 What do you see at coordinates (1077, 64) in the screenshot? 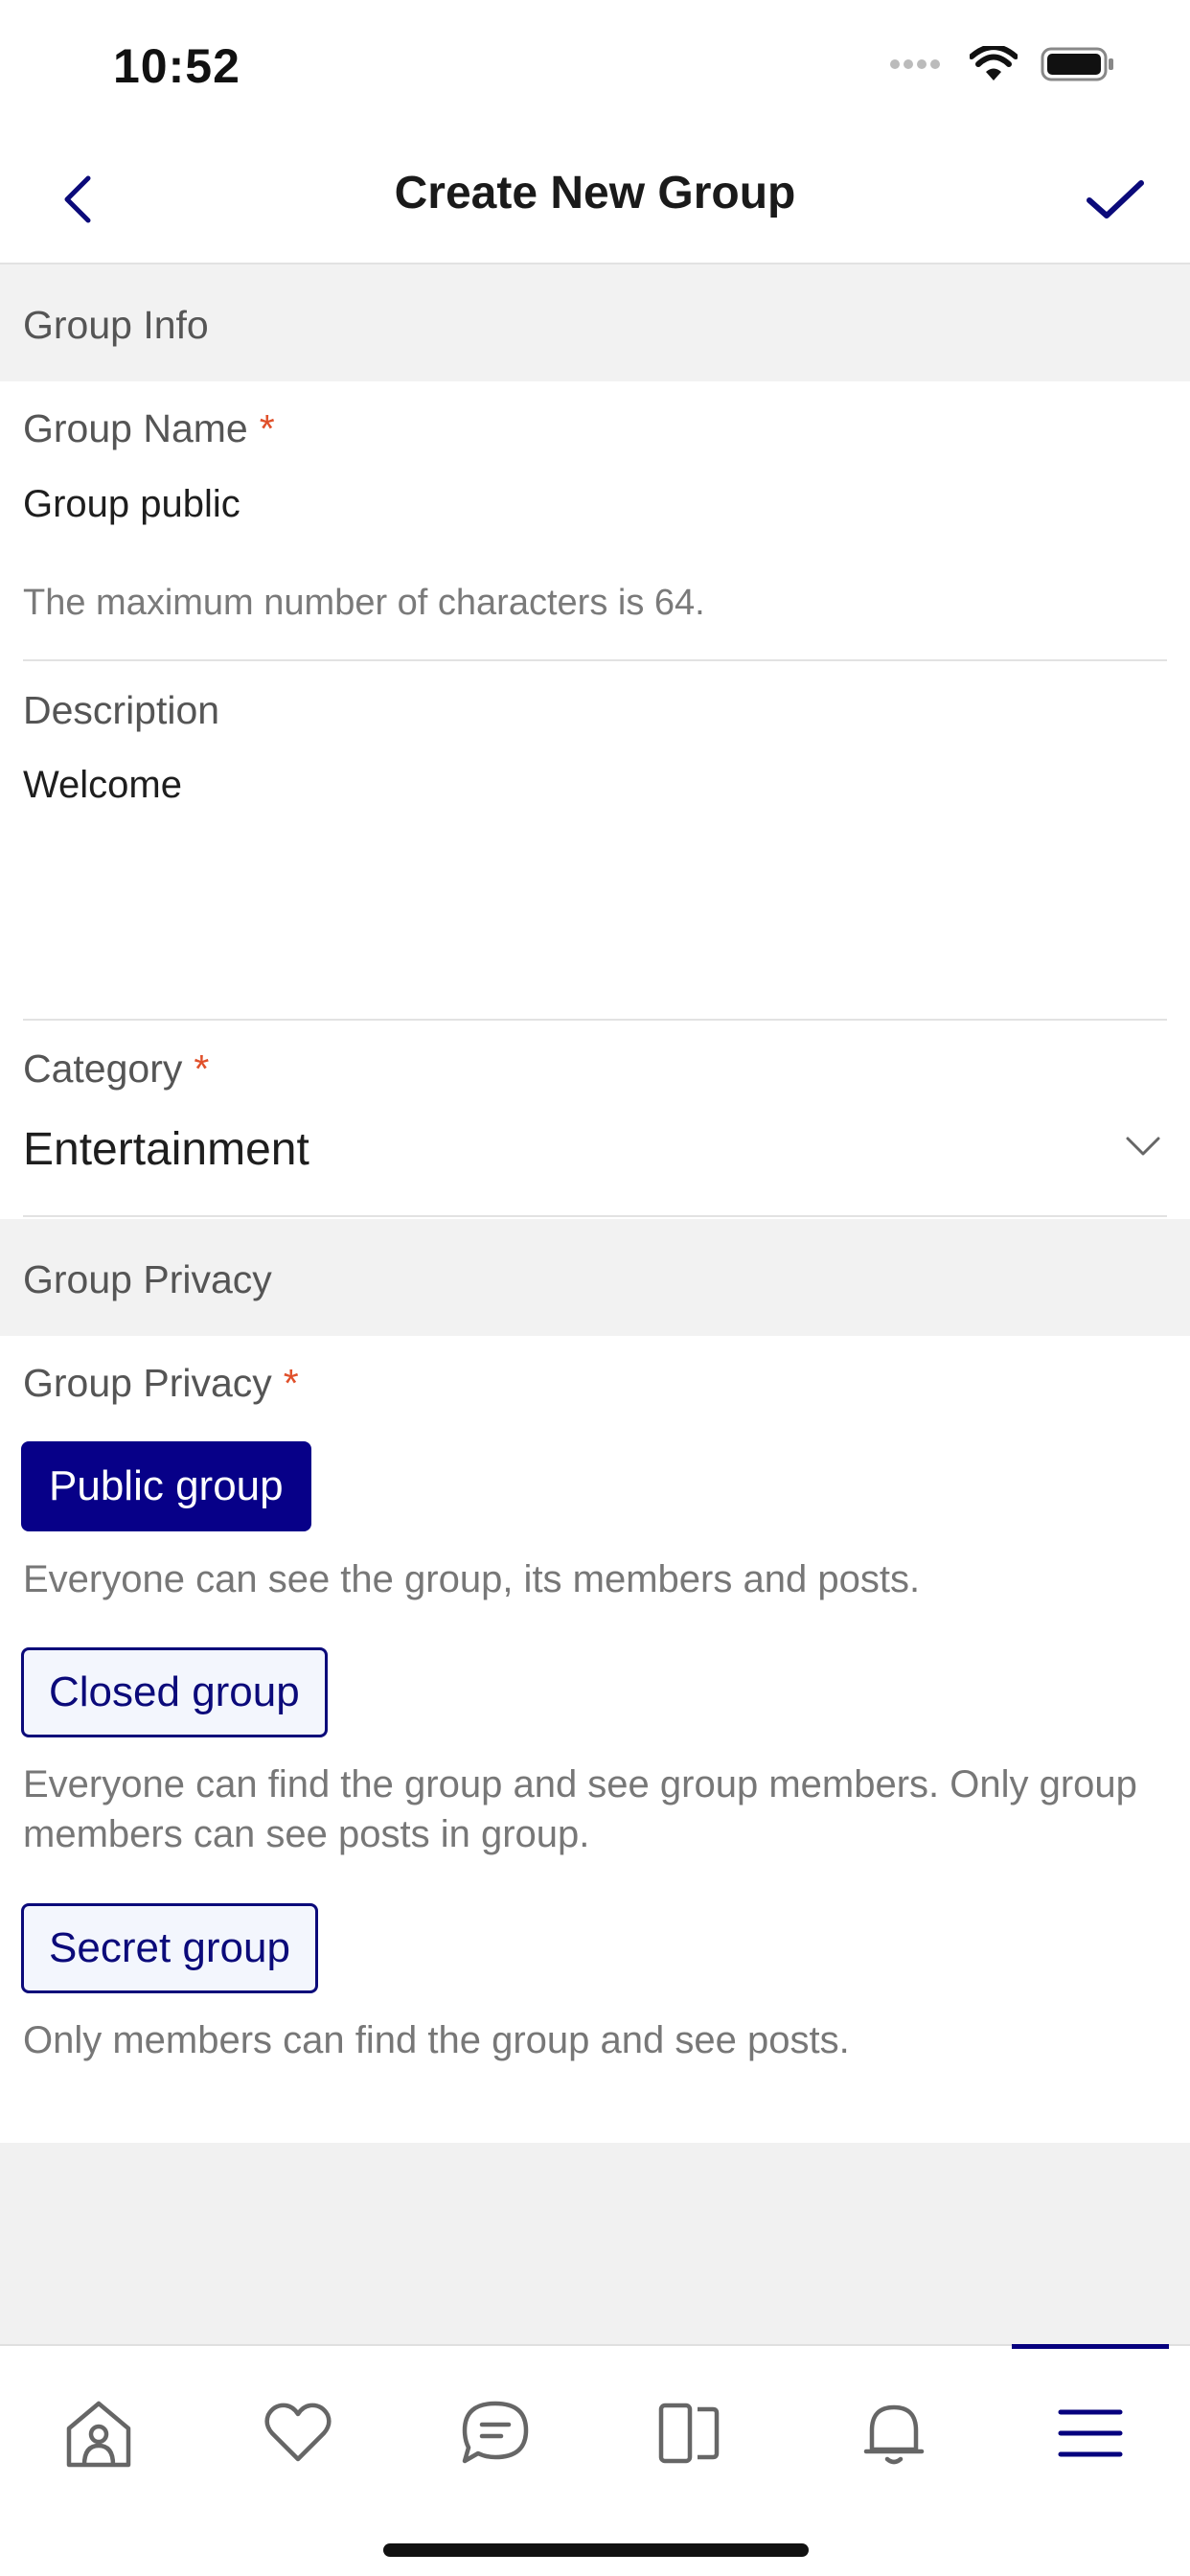
I see `battery-icon` at bounding box center [1077, 64].